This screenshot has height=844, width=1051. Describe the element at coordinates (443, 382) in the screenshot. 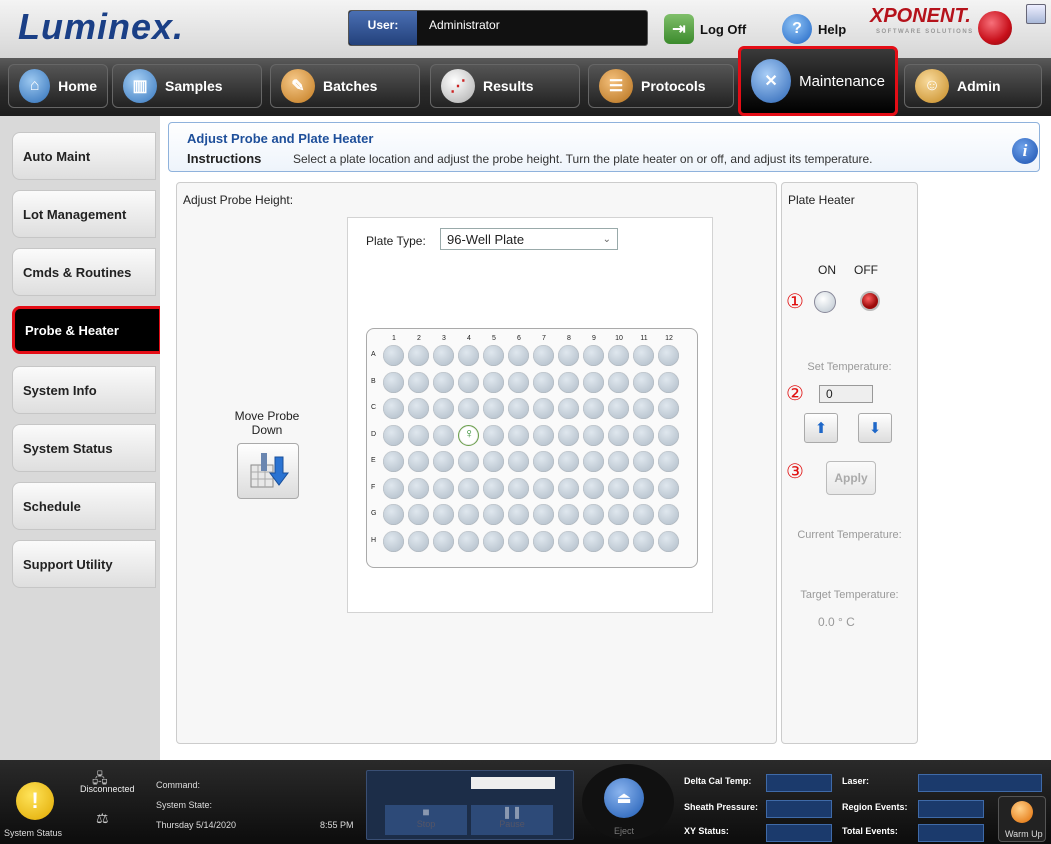

I see `well-B3` at that location.